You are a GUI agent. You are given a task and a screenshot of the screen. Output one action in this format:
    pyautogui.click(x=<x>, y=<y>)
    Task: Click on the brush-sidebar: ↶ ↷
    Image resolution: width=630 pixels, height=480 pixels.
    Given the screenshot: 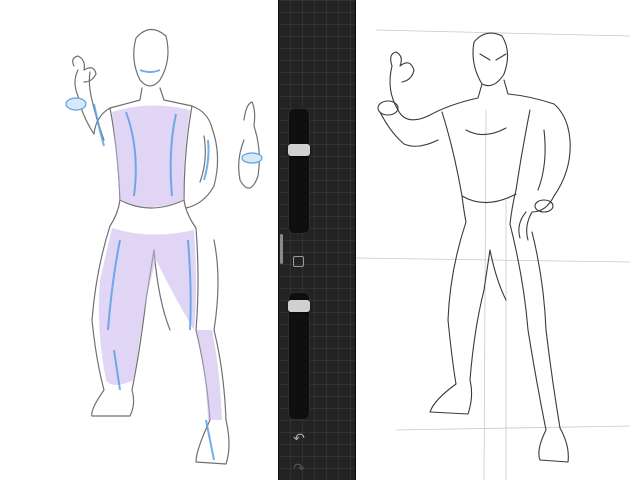 What is the action you would take?
    pyautogui.click(x=317, y=240)
    